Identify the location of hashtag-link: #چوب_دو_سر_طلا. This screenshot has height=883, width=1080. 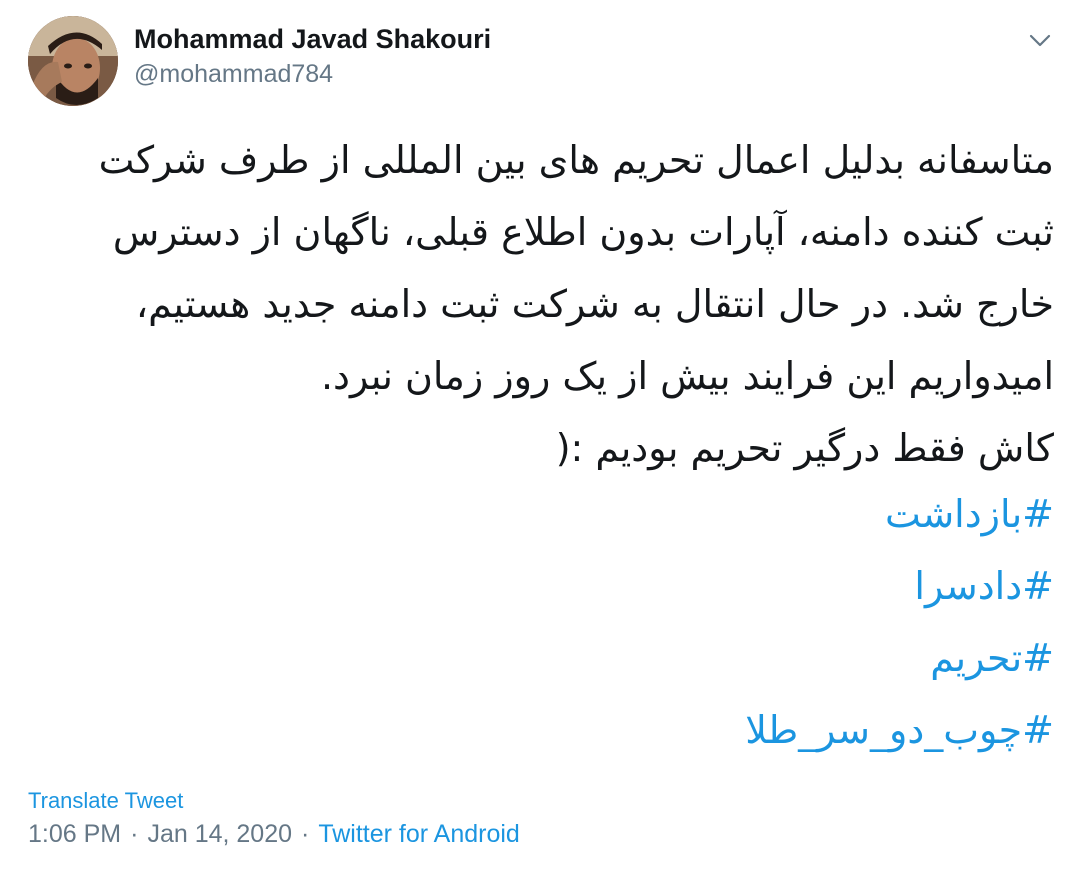
(554, 730).